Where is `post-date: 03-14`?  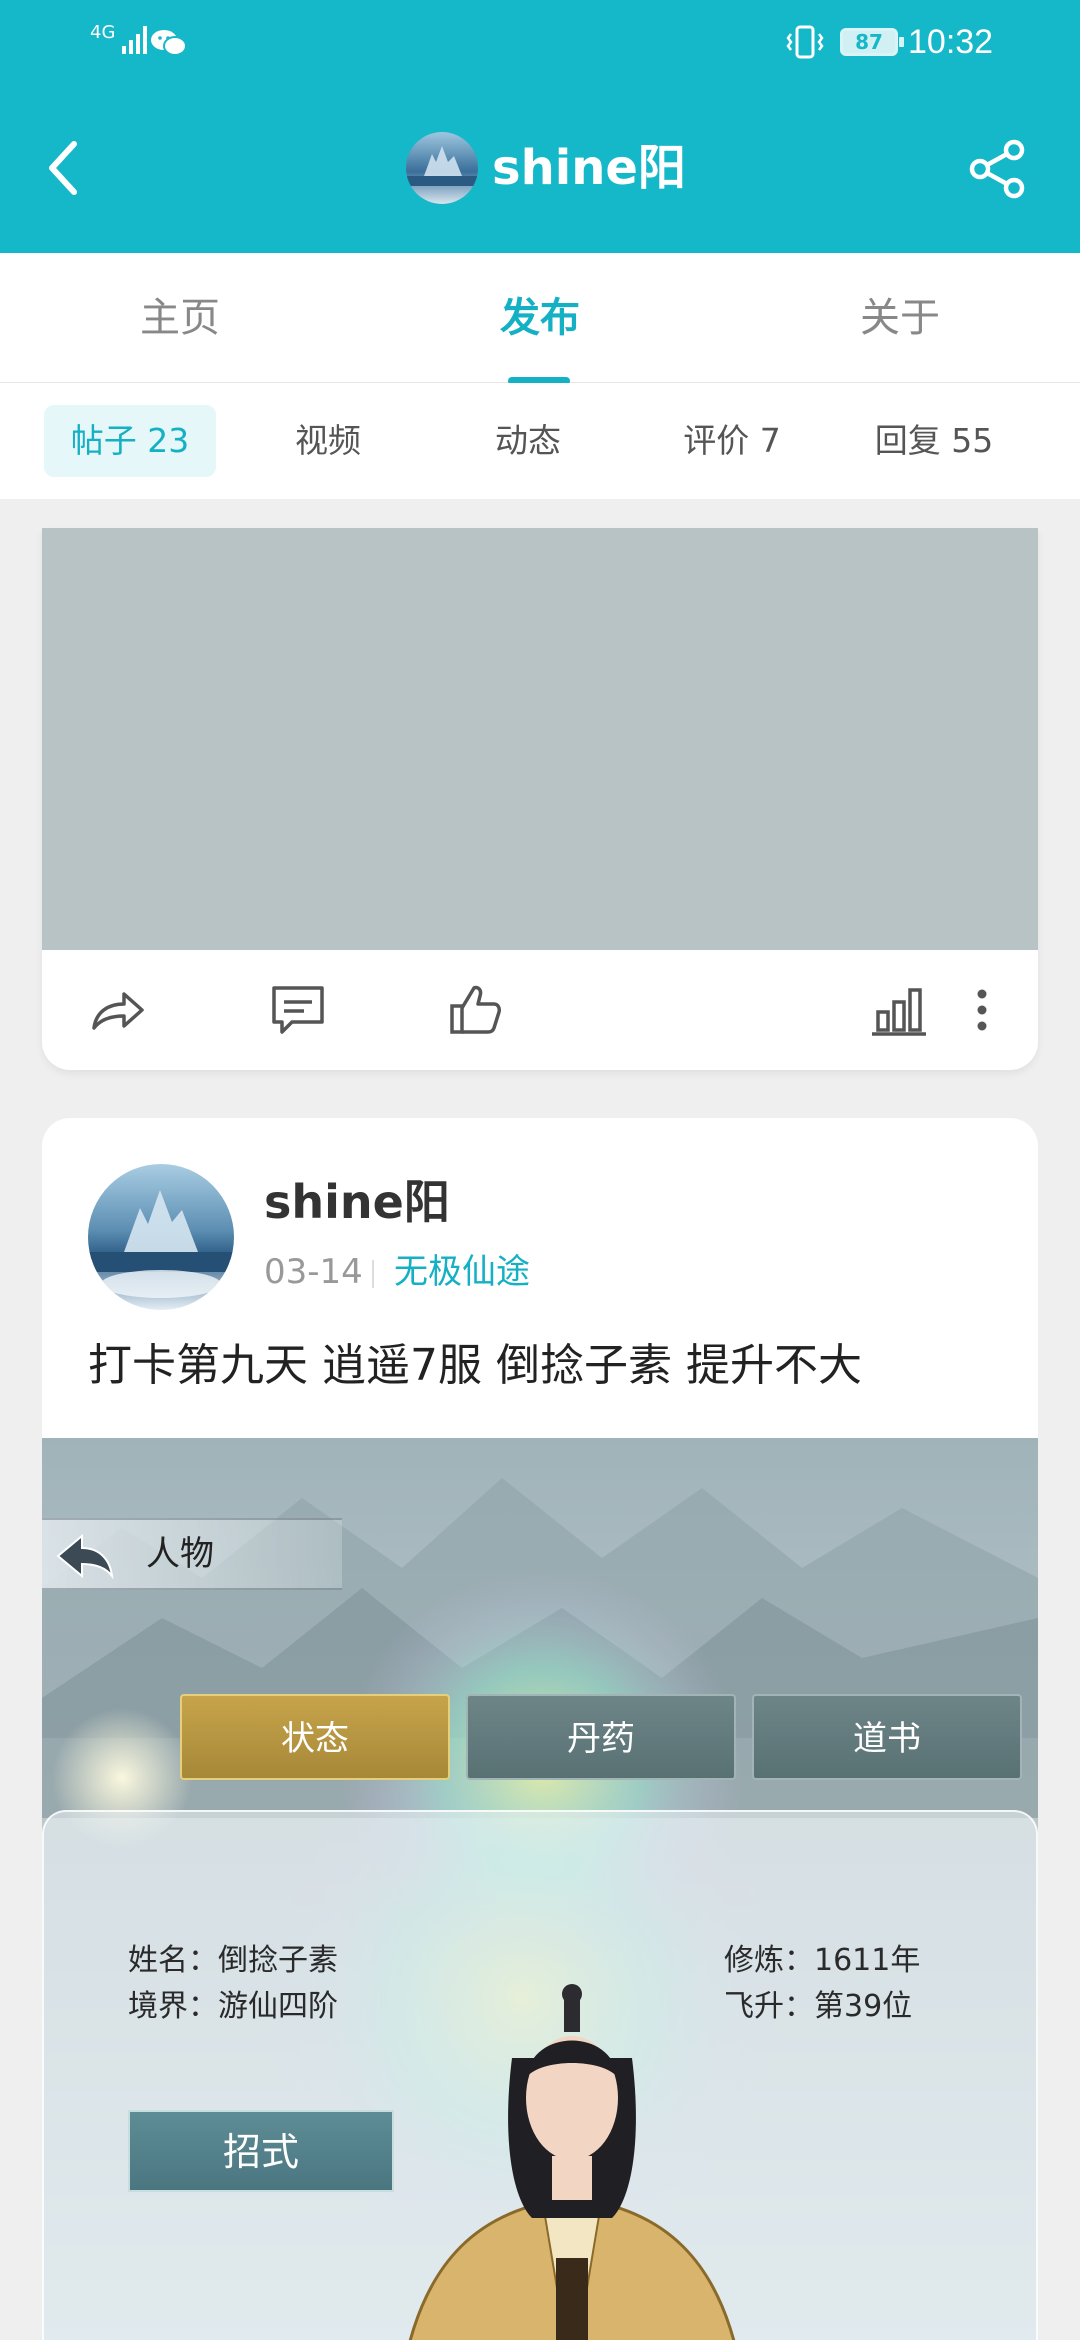 post-date: 03-14 is located at coordinates (313, 1272).